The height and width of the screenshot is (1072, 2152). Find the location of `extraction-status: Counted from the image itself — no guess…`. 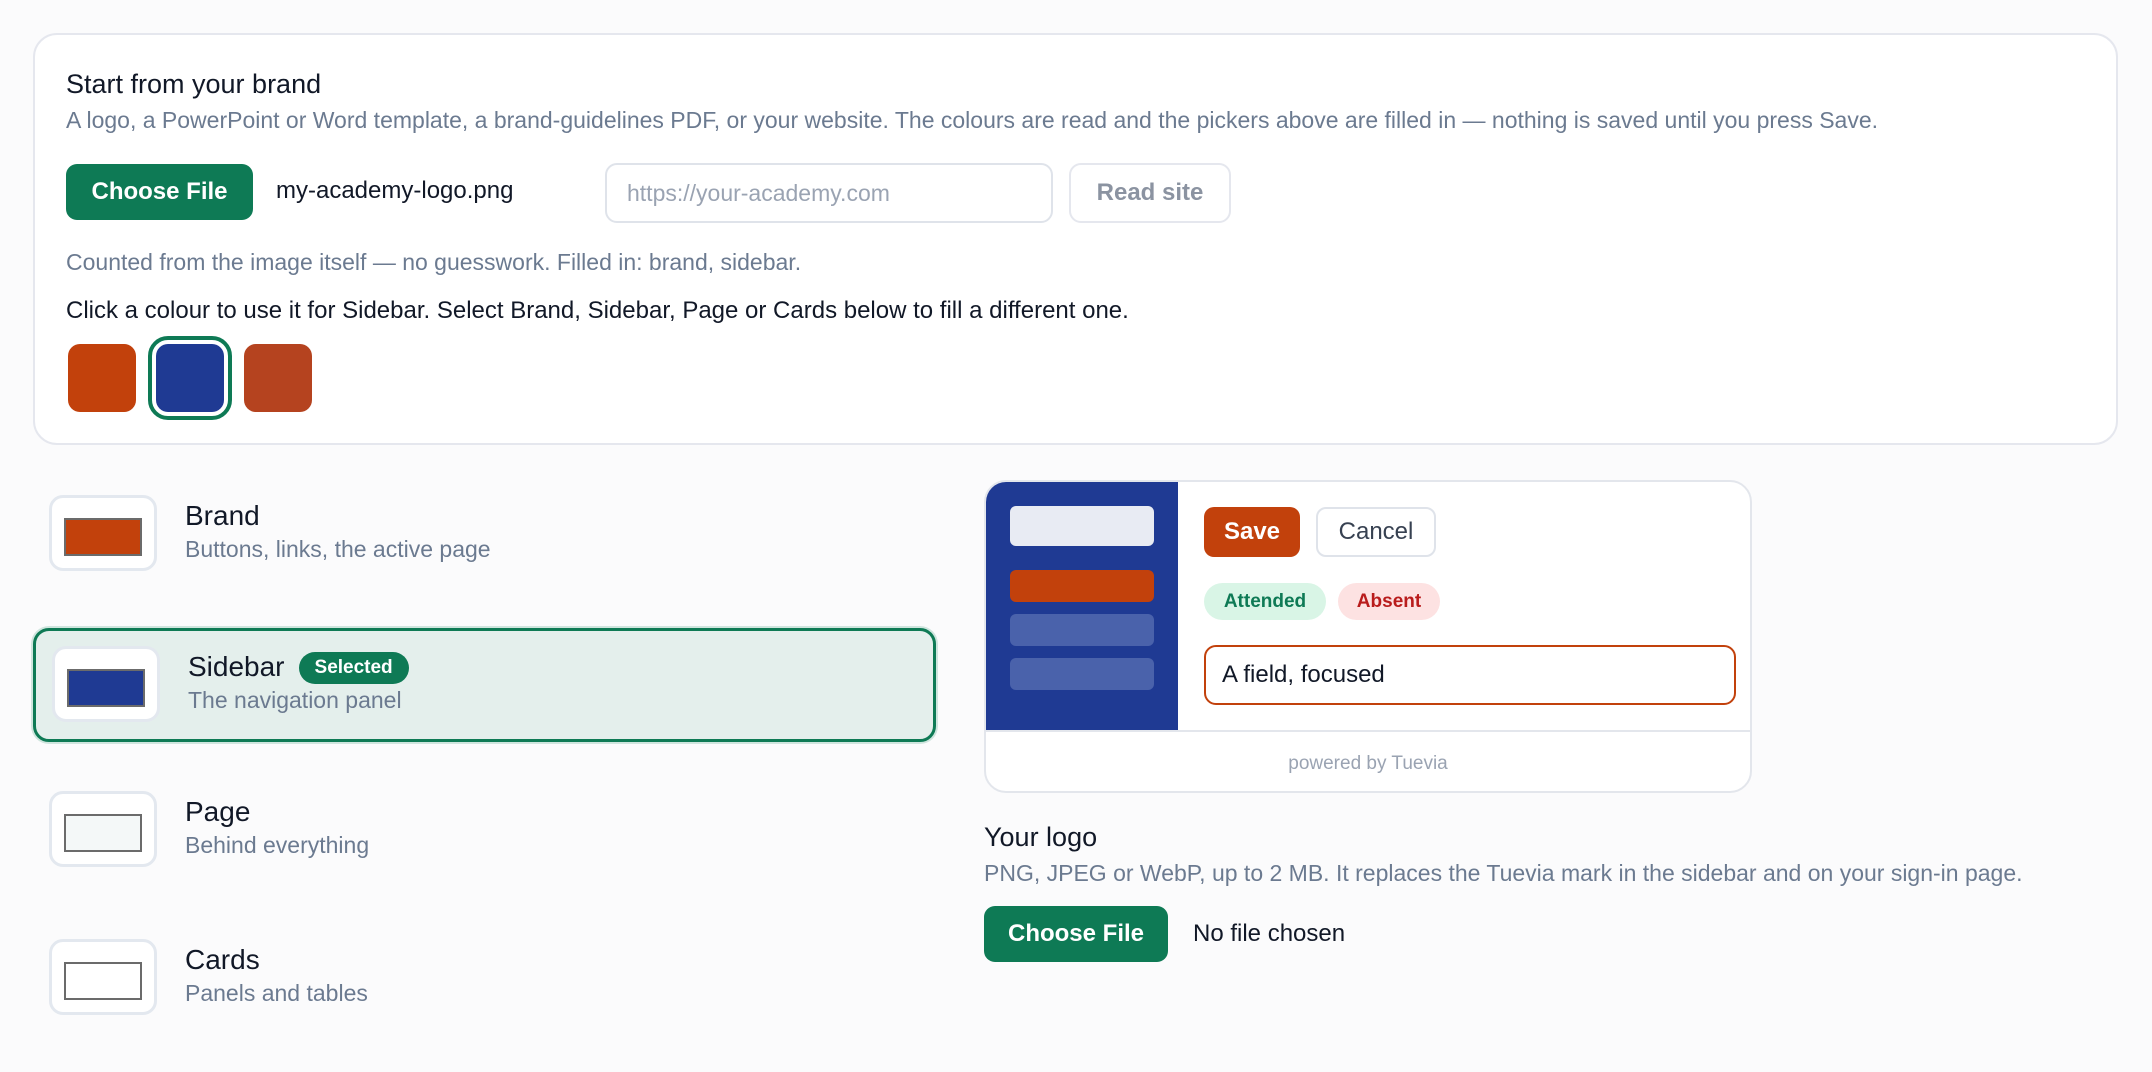

extraction-status: Counted from the image itself — no guess… is located at coordinates (434, 262).